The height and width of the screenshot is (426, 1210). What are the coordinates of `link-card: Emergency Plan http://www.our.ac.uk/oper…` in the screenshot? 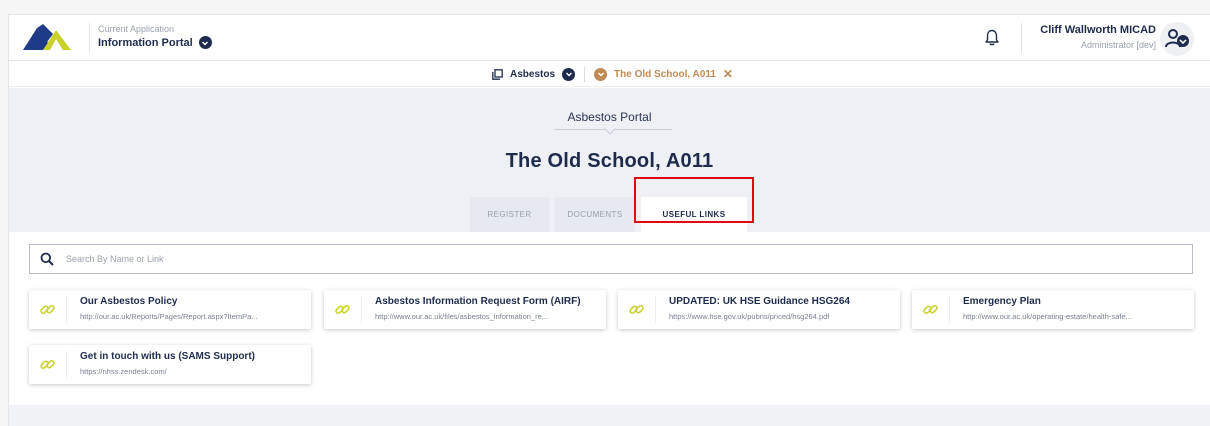 It's located at (1053, 309).